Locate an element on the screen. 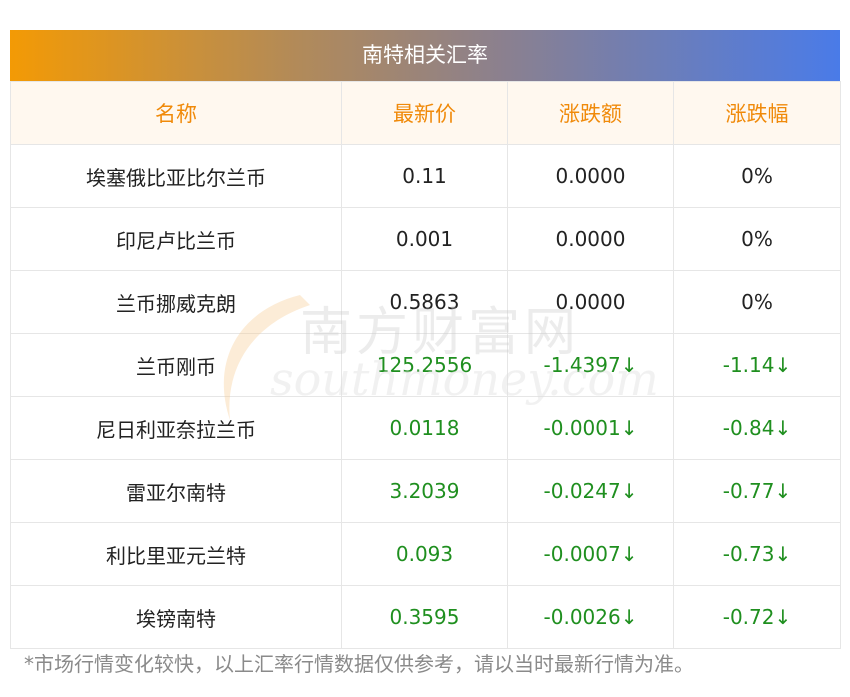 This screenshot has height=697, width=850. cell-pct: -0.77↓ is located at coordinates (757, 491).